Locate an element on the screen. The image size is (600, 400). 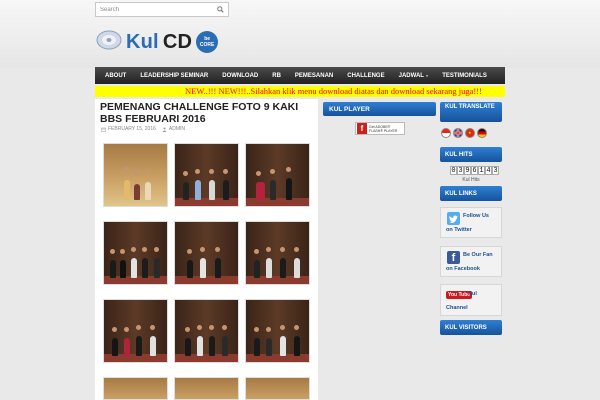
youtube-line2: Channel is located at coordinates (457, 308).